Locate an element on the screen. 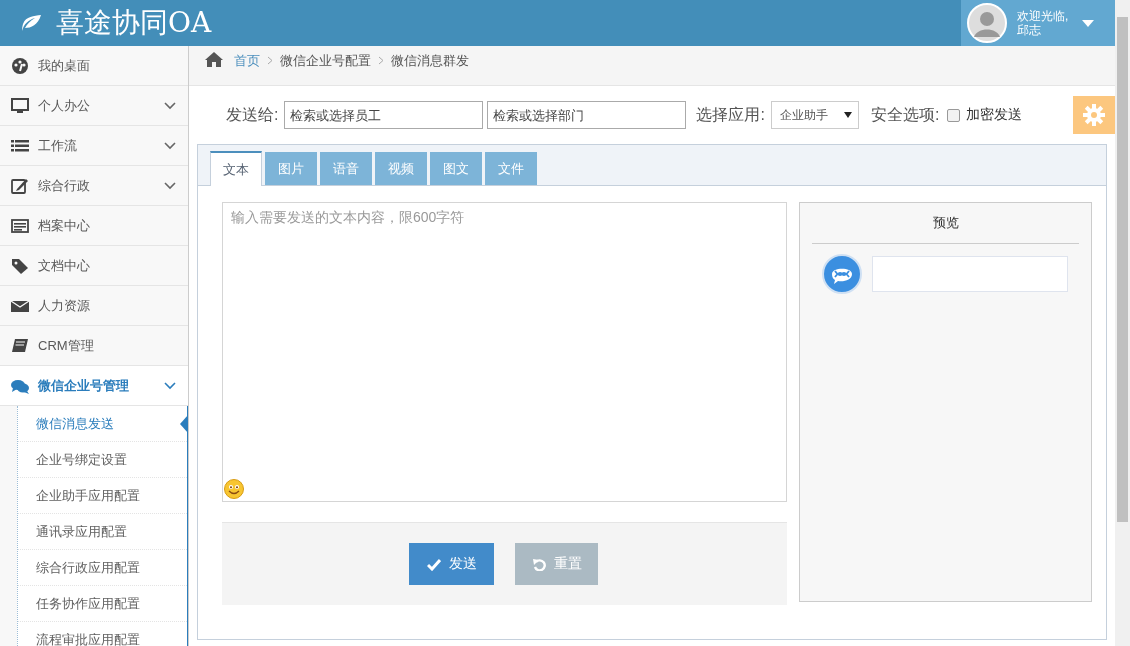 The image size is (1130, 646). sidebar-item: 我的桌面 is located at coordinates (94, 66).